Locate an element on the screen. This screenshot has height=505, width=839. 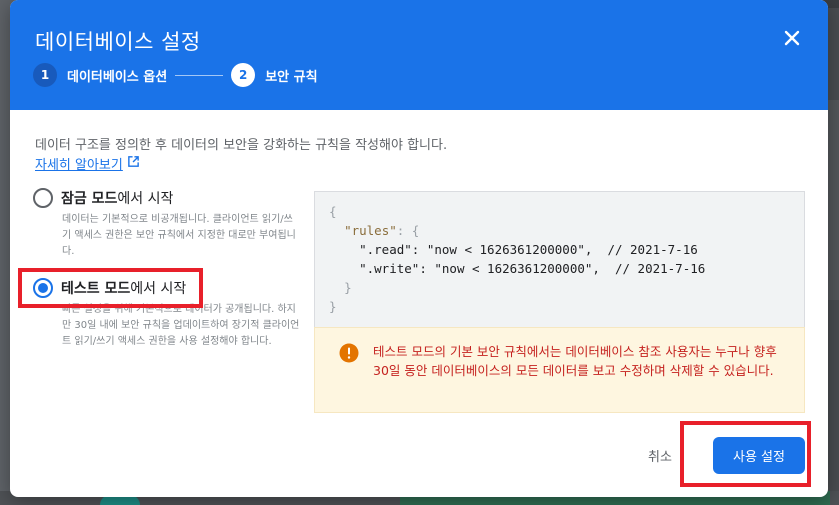
step-1-number: 1 is located at coordinates (45, 75).